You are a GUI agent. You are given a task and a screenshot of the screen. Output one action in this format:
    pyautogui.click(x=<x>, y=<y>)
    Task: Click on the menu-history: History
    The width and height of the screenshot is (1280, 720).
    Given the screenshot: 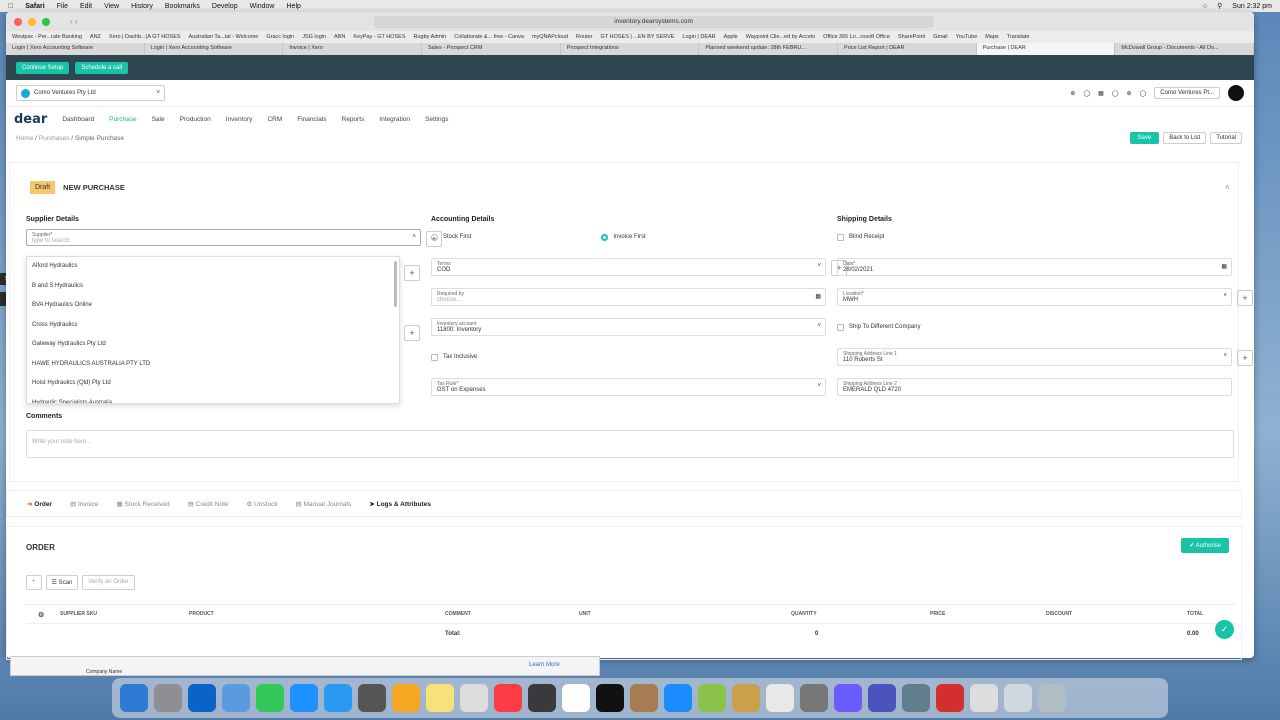 What is the action you would take?
    pyautogui.click(x=142, y=6)
    